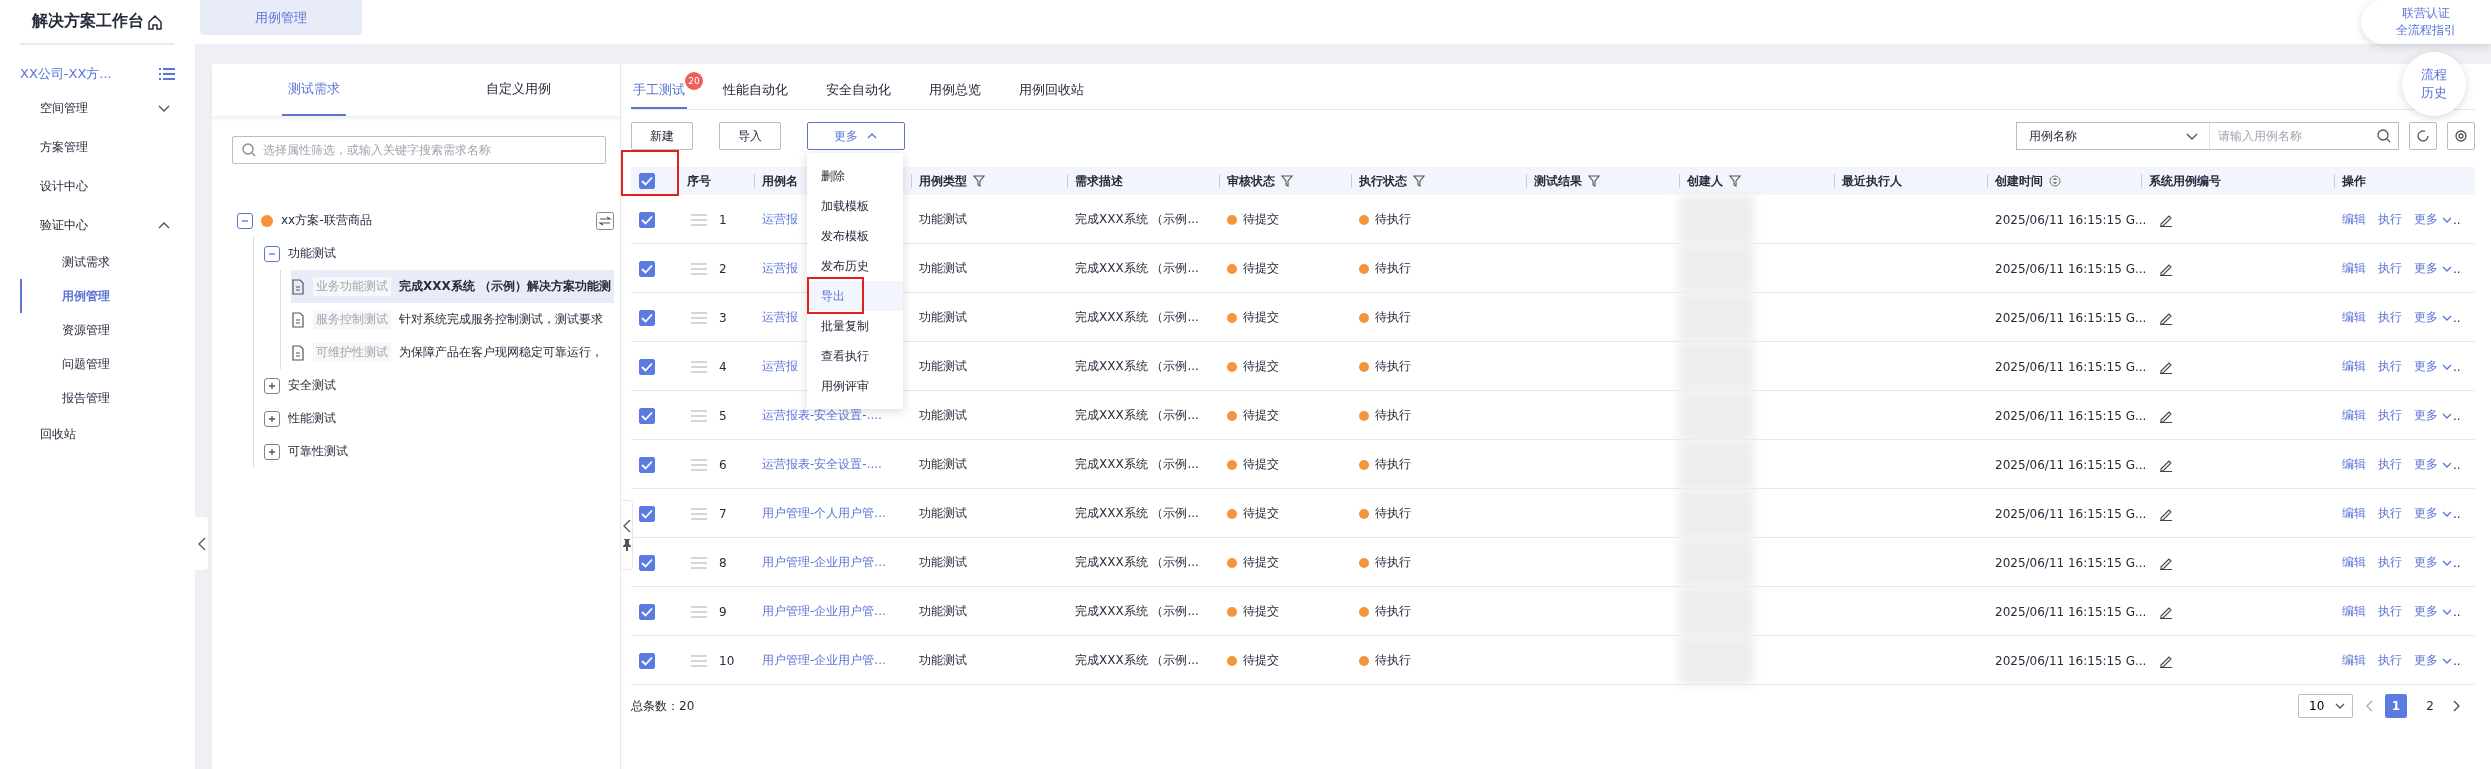 Image resolution: width=2491 pixels, height=769 pixels. I want to click on menu-item: 加载模板, so click(855, 206).